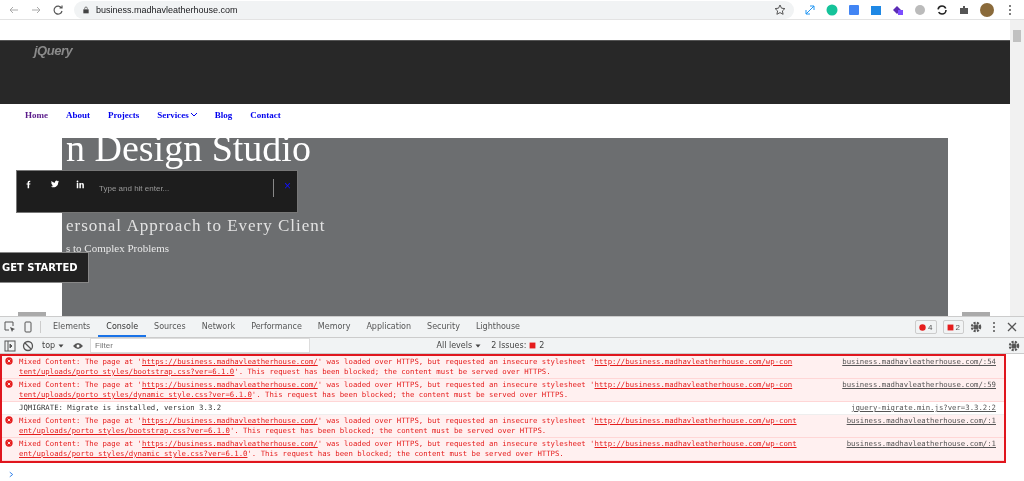  I want to click on levels-dropdown: All levels, so click(459, 345).